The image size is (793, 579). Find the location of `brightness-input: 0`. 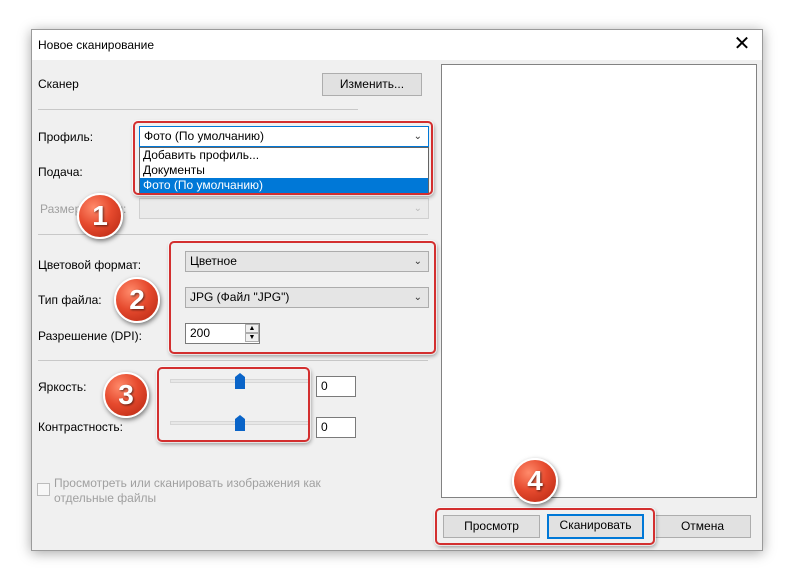

brightness-input: 0 is located at coordinates (336, 386).